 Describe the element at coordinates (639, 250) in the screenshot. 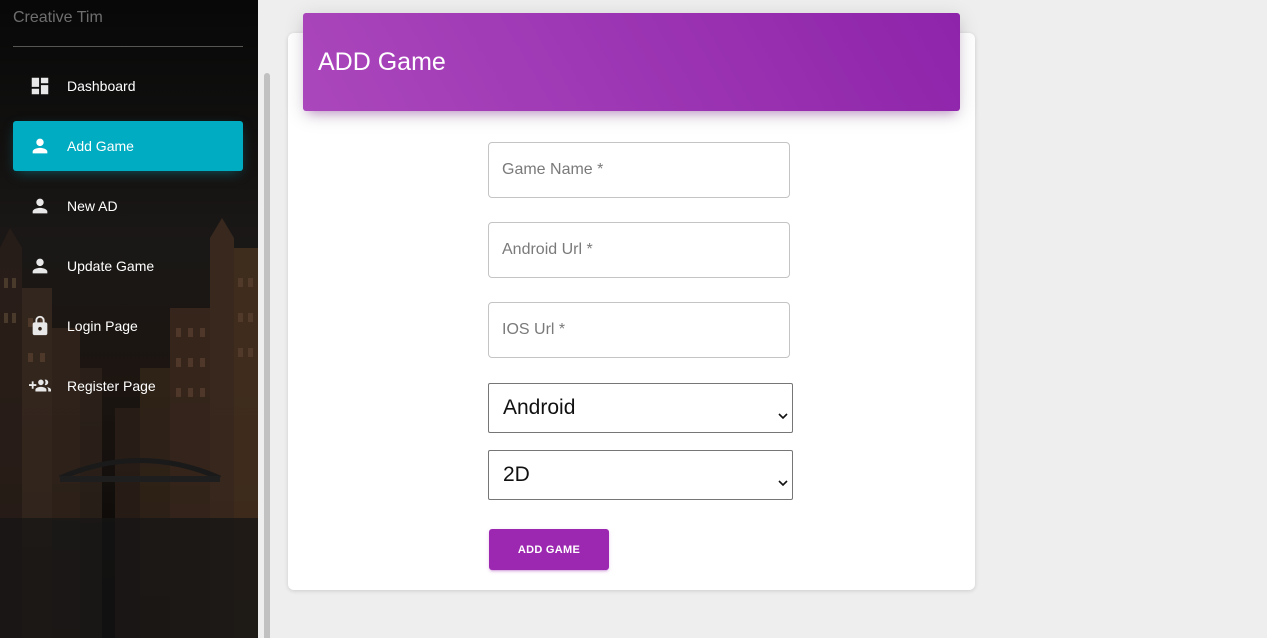

I see `android-url-input` at that location.